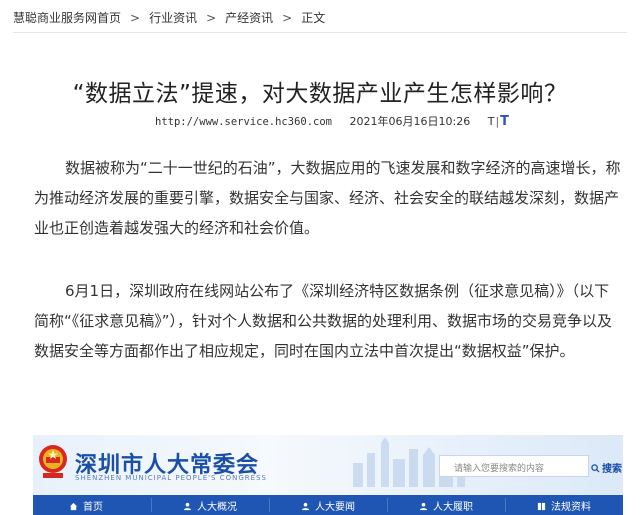 Image resolution: width=640 pixels, height=515 pixels. Describe the element at coordinates (73, 506) in the screenshot. I see `home-icon` at that location.